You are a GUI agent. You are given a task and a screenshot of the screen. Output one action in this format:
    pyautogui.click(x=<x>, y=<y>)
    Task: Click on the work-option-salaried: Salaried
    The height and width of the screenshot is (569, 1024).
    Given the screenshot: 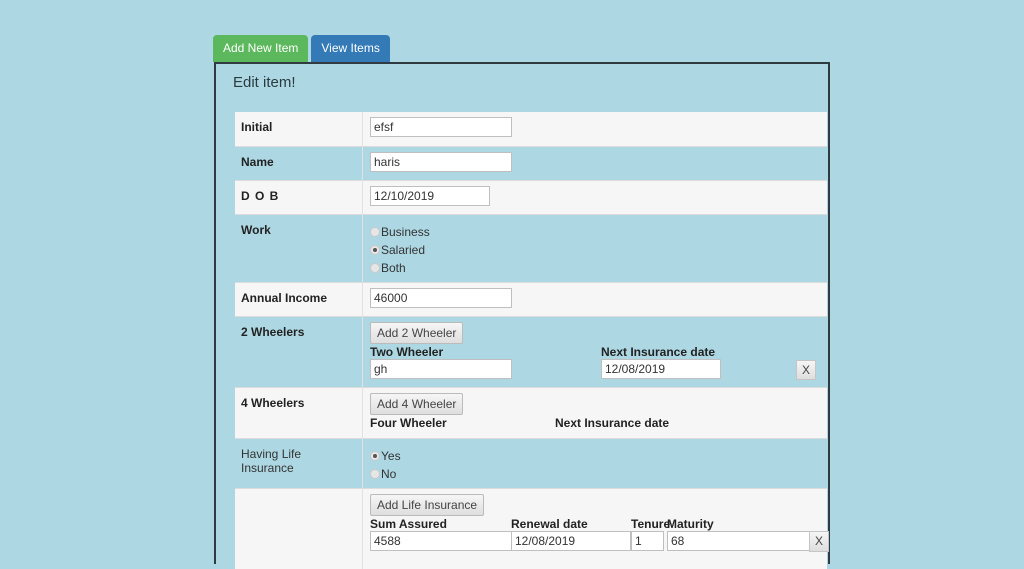 What is the action you would take?
    pyautogui.click(x=595, y=250)
    